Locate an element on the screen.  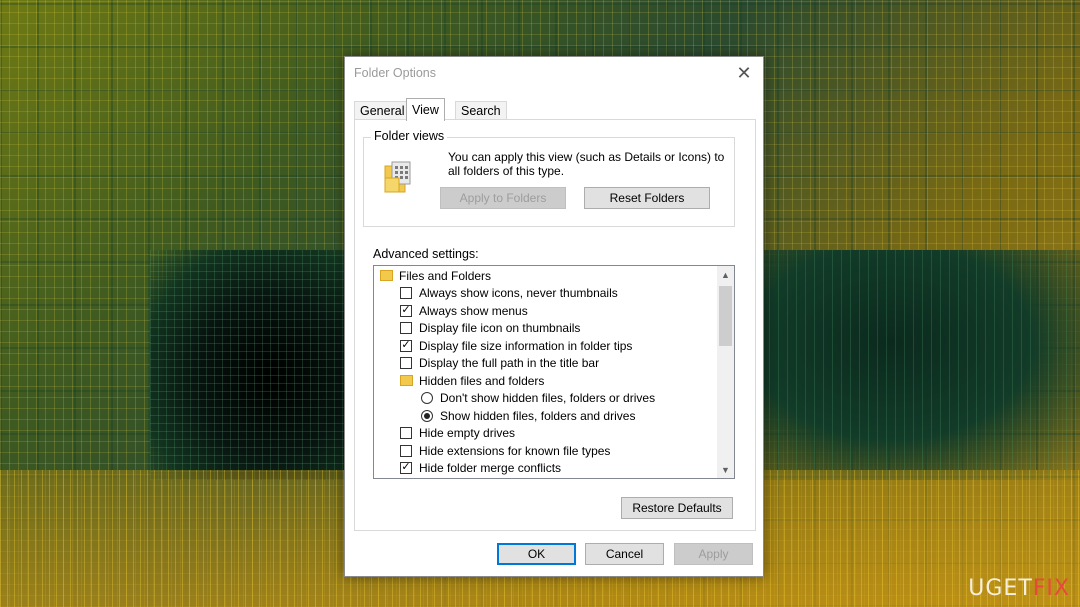
folder-views-icon is located at coordinates (397, 177).